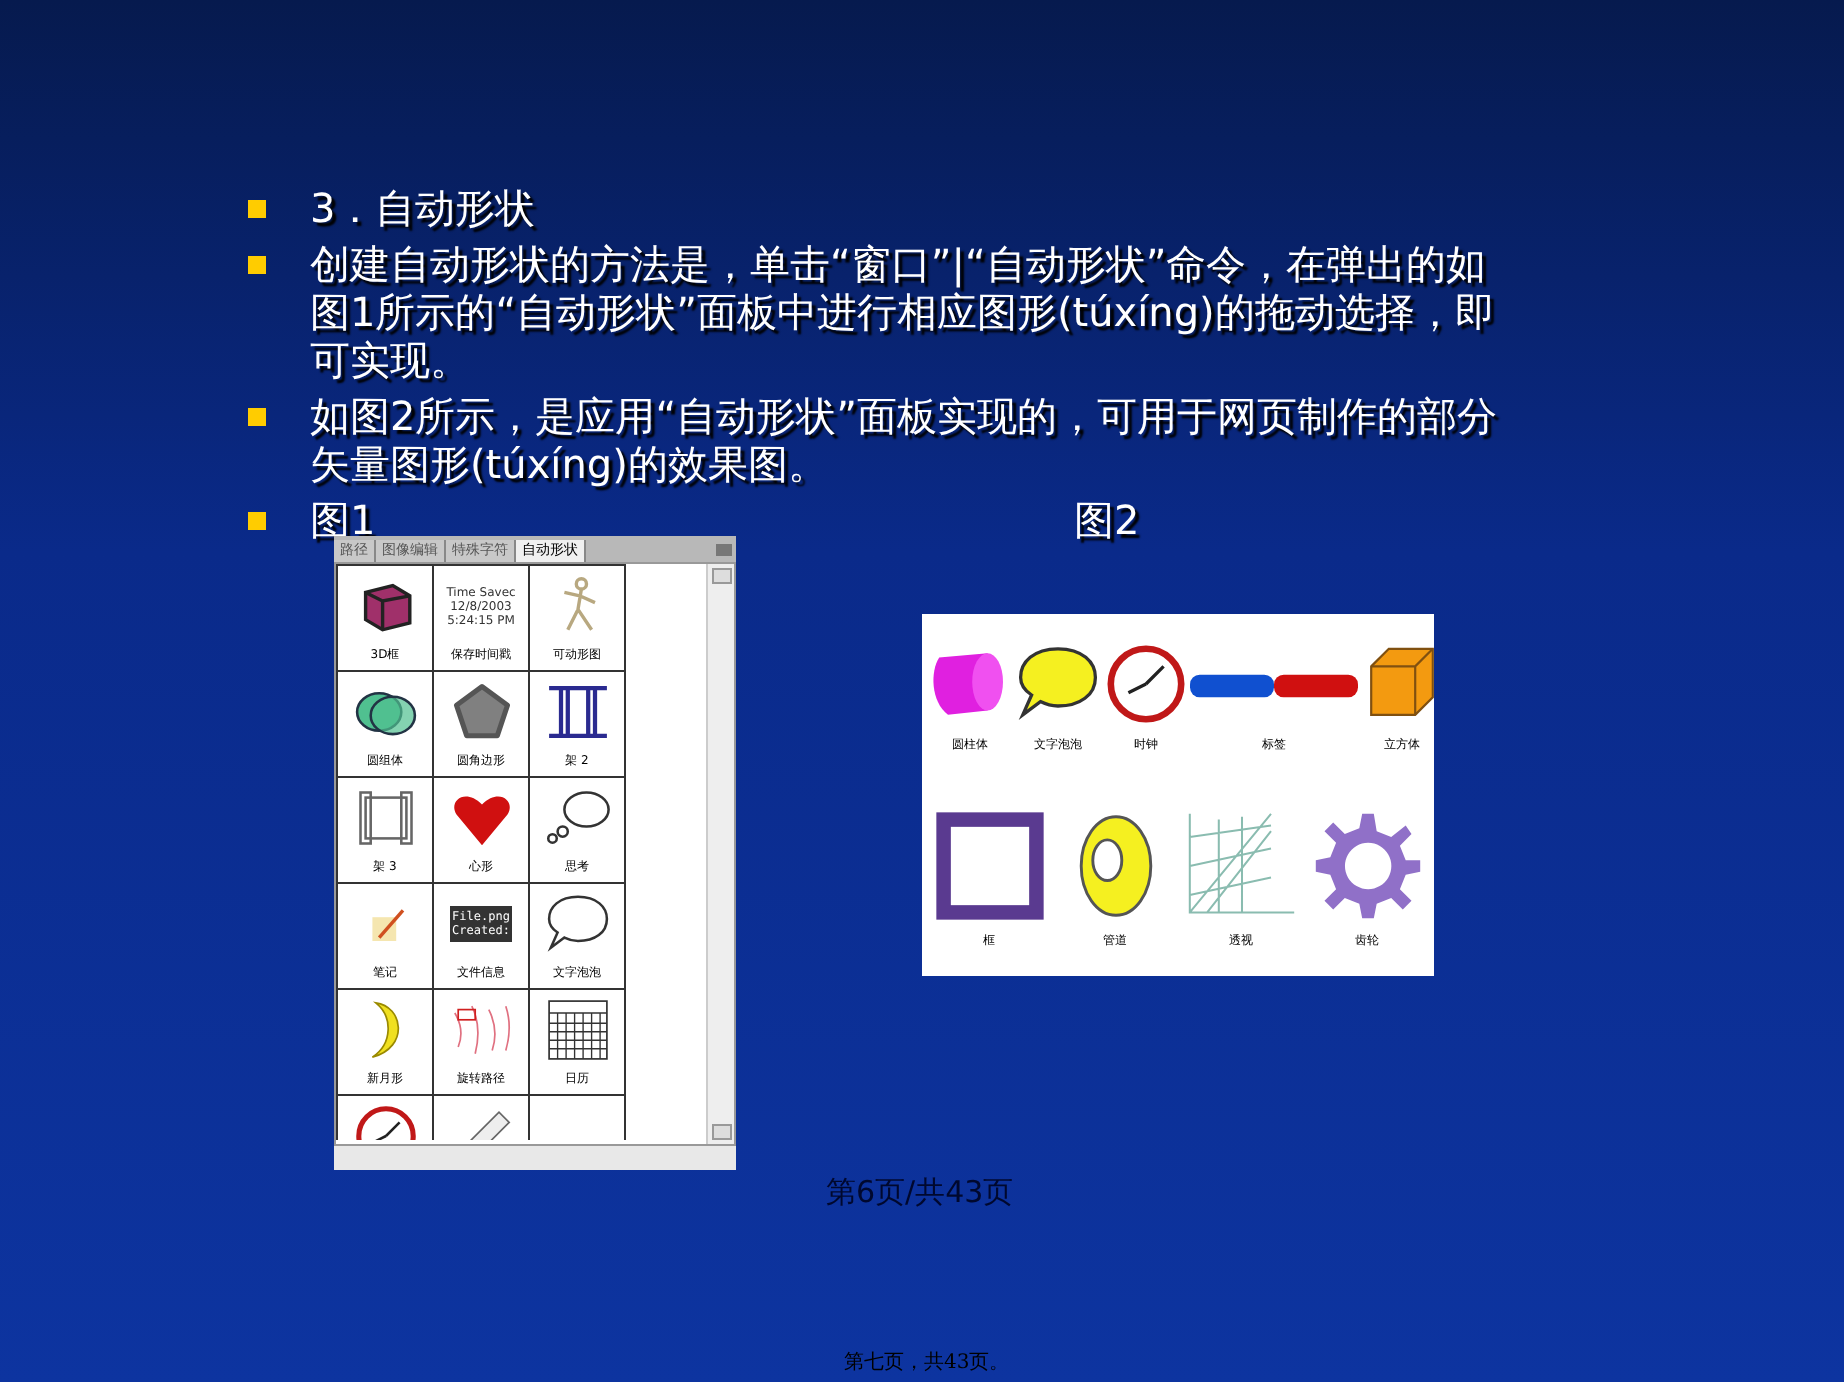 The image size is (1844, 1382). I want to click on square-frame-icon, so click(989, 865).